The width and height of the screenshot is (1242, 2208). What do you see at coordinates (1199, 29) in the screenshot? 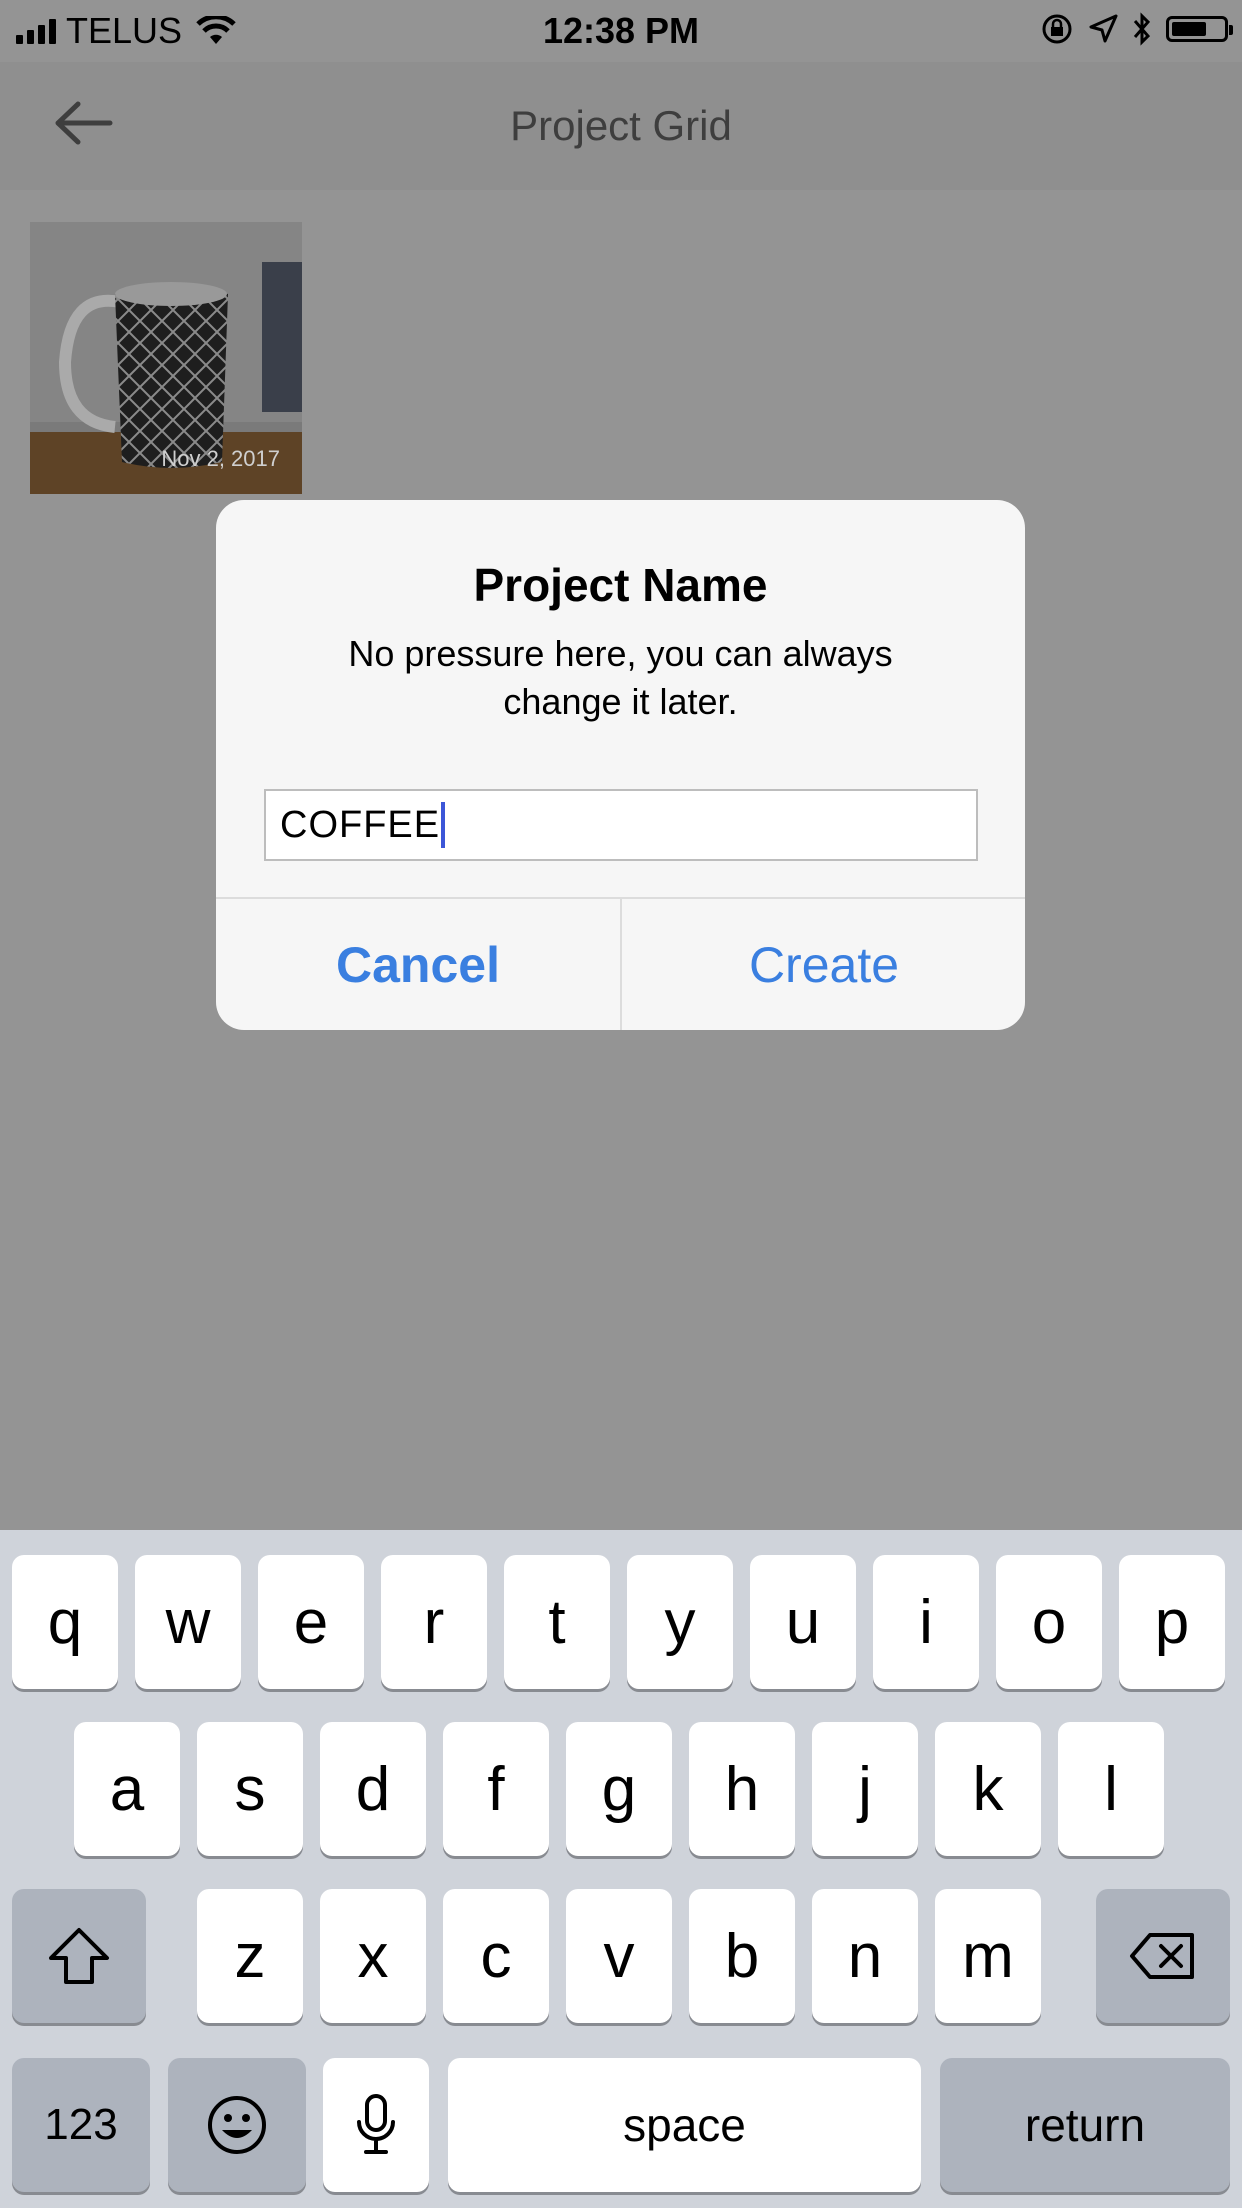
I see `battery-icon` at bounding box center [1199, 29].